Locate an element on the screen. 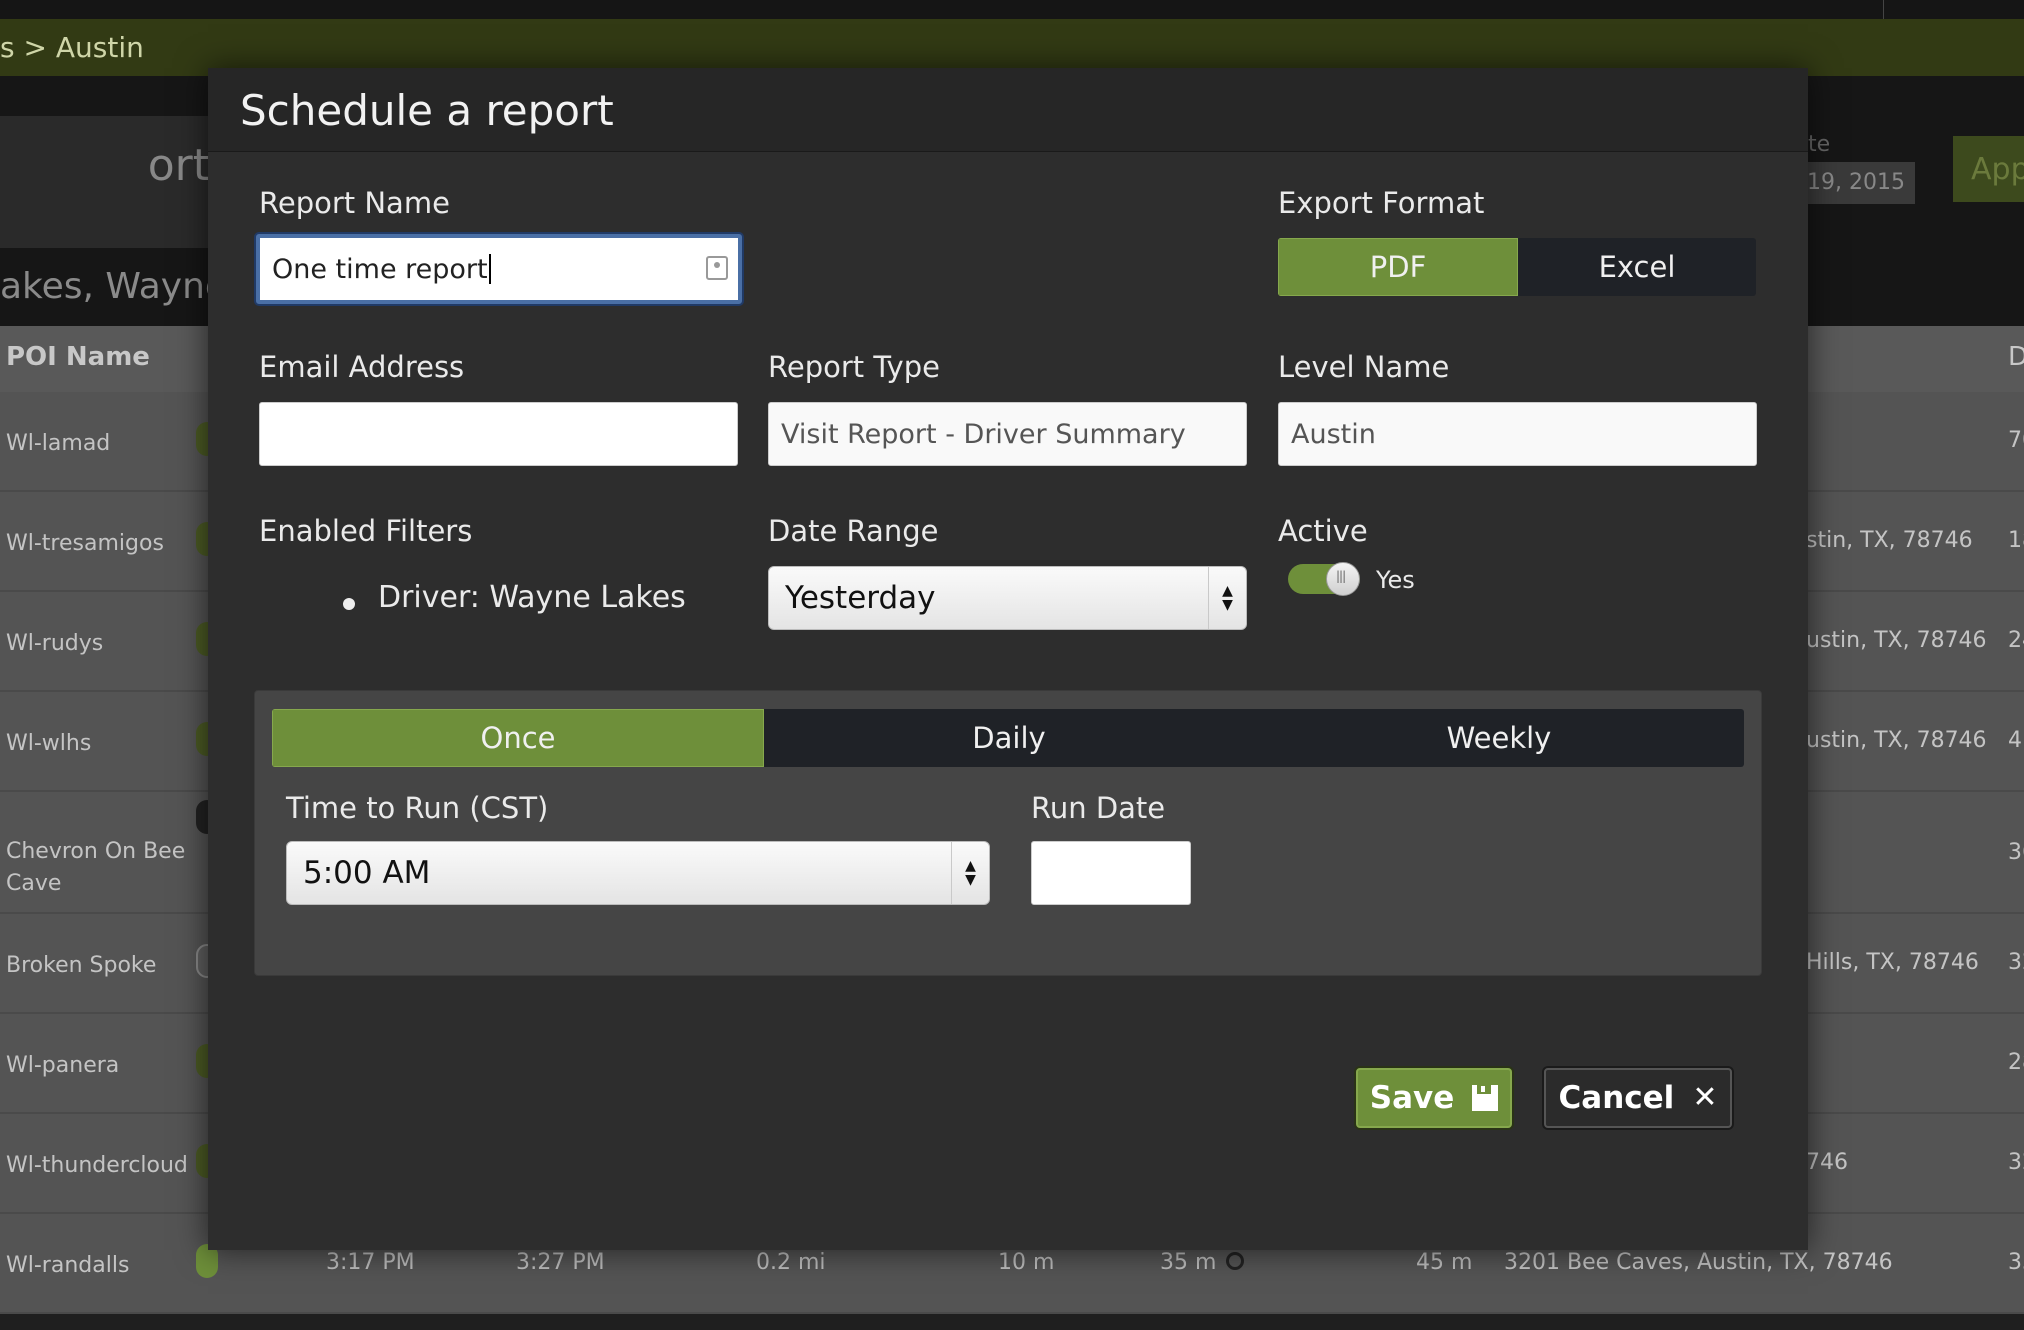 The height and width of the screenshot is (1330, 2024). export-pdf-option: PDF is located at coordinates (1398, 267).